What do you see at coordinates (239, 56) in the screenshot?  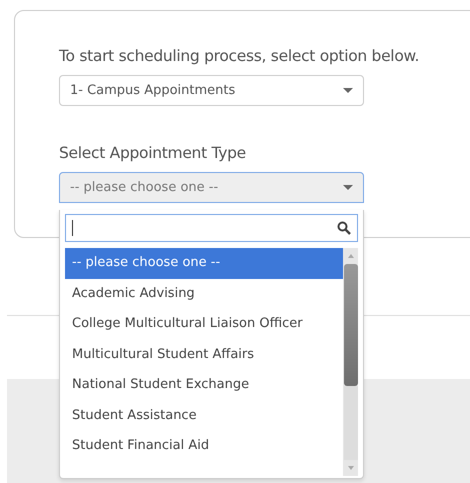 I see `instruction-text: To start scheduling process, select option below.` at bounding box center [239, 56].